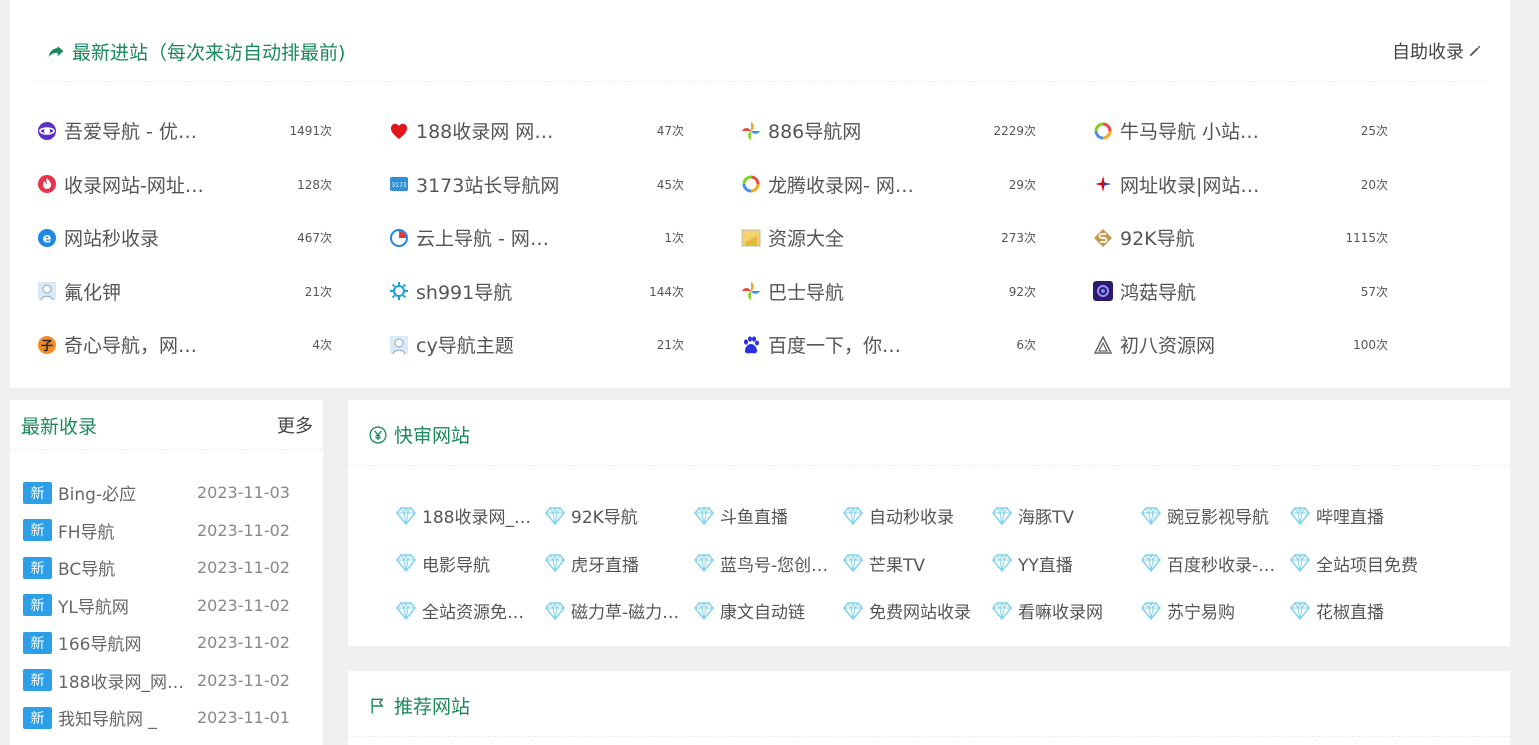 The width and height of the screenshot is (1539, 745). I want to click on latest-site-link: 巴士导航 92次, so click(914, 292).